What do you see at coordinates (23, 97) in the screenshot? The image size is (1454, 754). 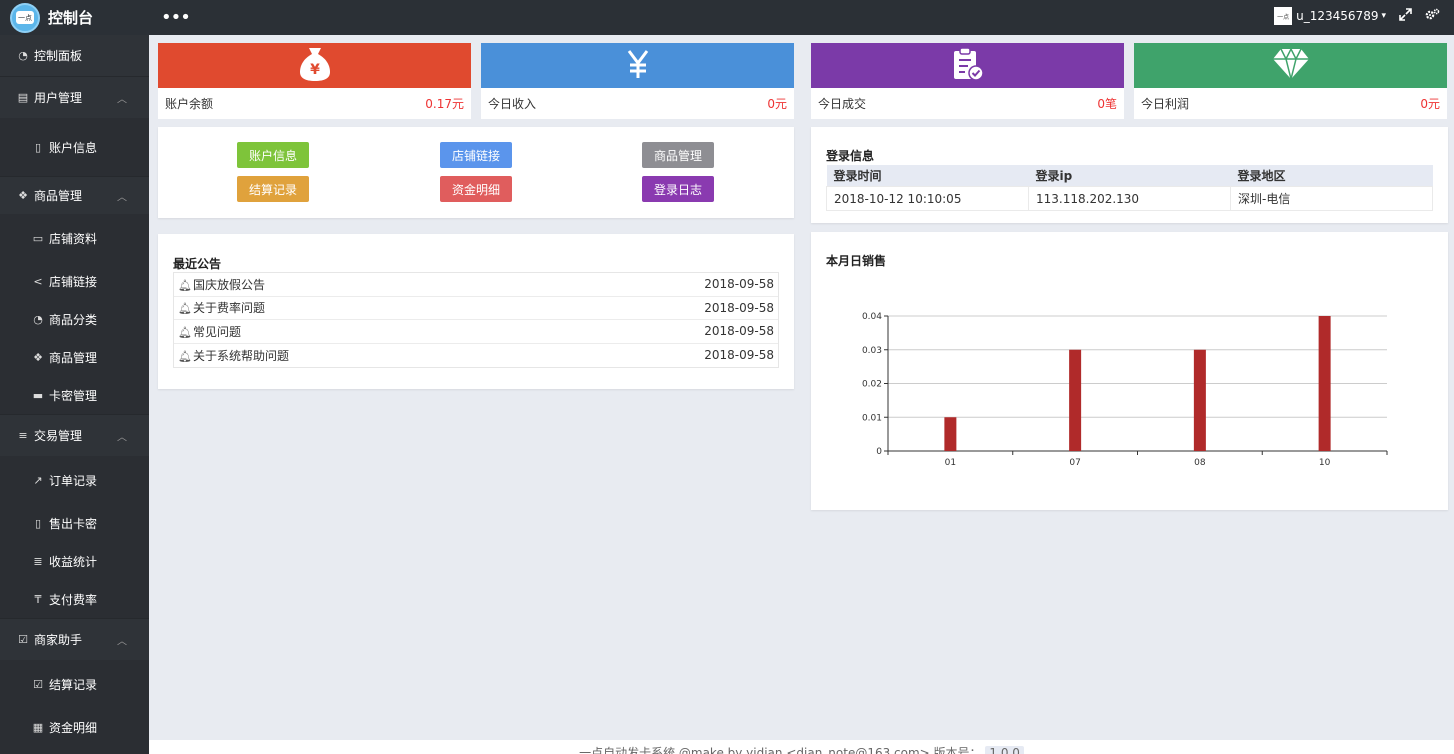 I see `user-card-icon: ▤` at bounding box center [23, 97].